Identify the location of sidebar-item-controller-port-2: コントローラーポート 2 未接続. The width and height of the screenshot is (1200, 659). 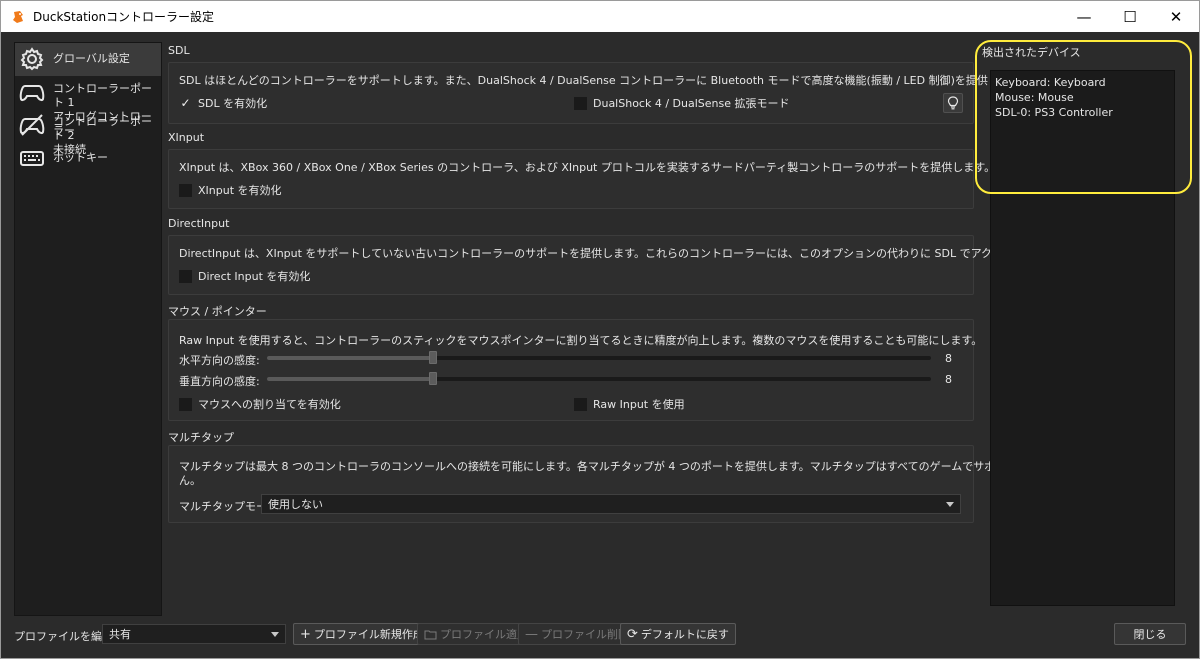
(88, 132).